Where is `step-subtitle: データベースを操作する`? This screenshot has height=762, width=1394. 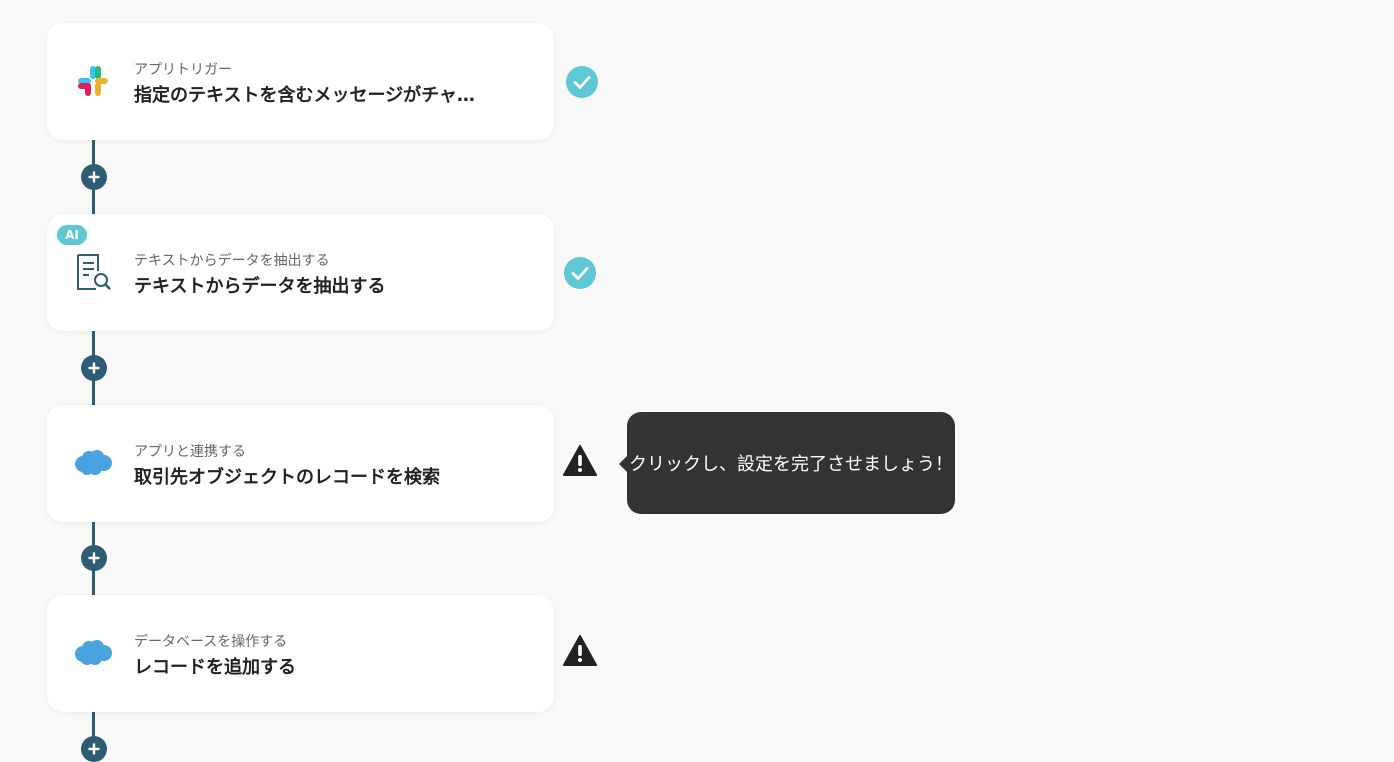
step-subtitle: データベースを操作する is located at coordinates (211, 642).